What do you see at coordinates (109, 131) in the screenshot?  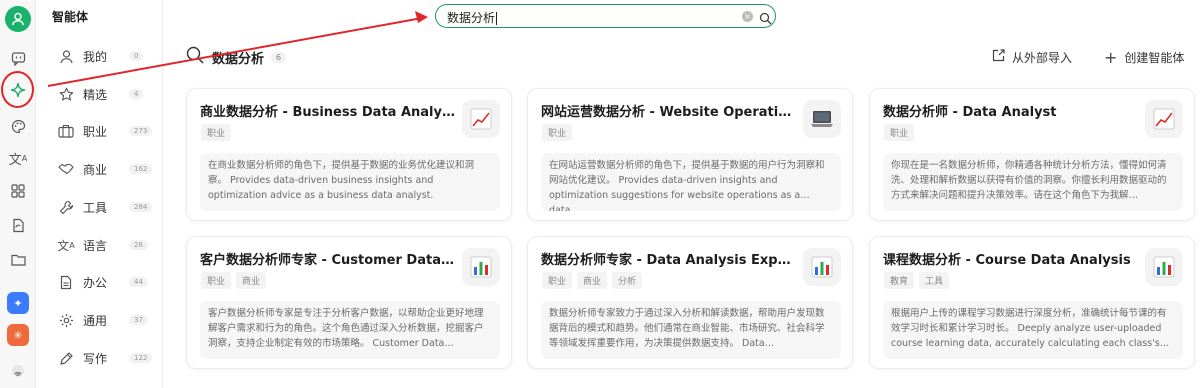 I see `sidebar-item-career: 职业 273` at bounding box center [109, 131].